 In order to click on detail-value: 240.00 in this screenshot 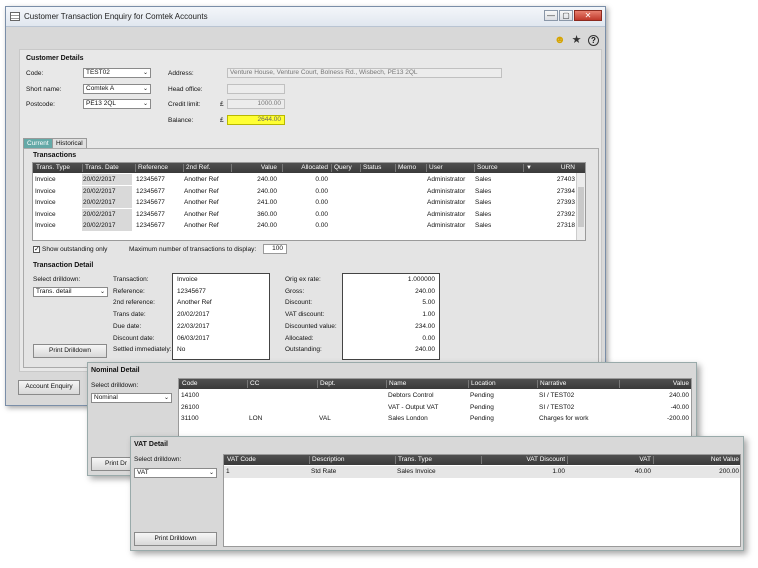, I will do `click(425, 291)`.